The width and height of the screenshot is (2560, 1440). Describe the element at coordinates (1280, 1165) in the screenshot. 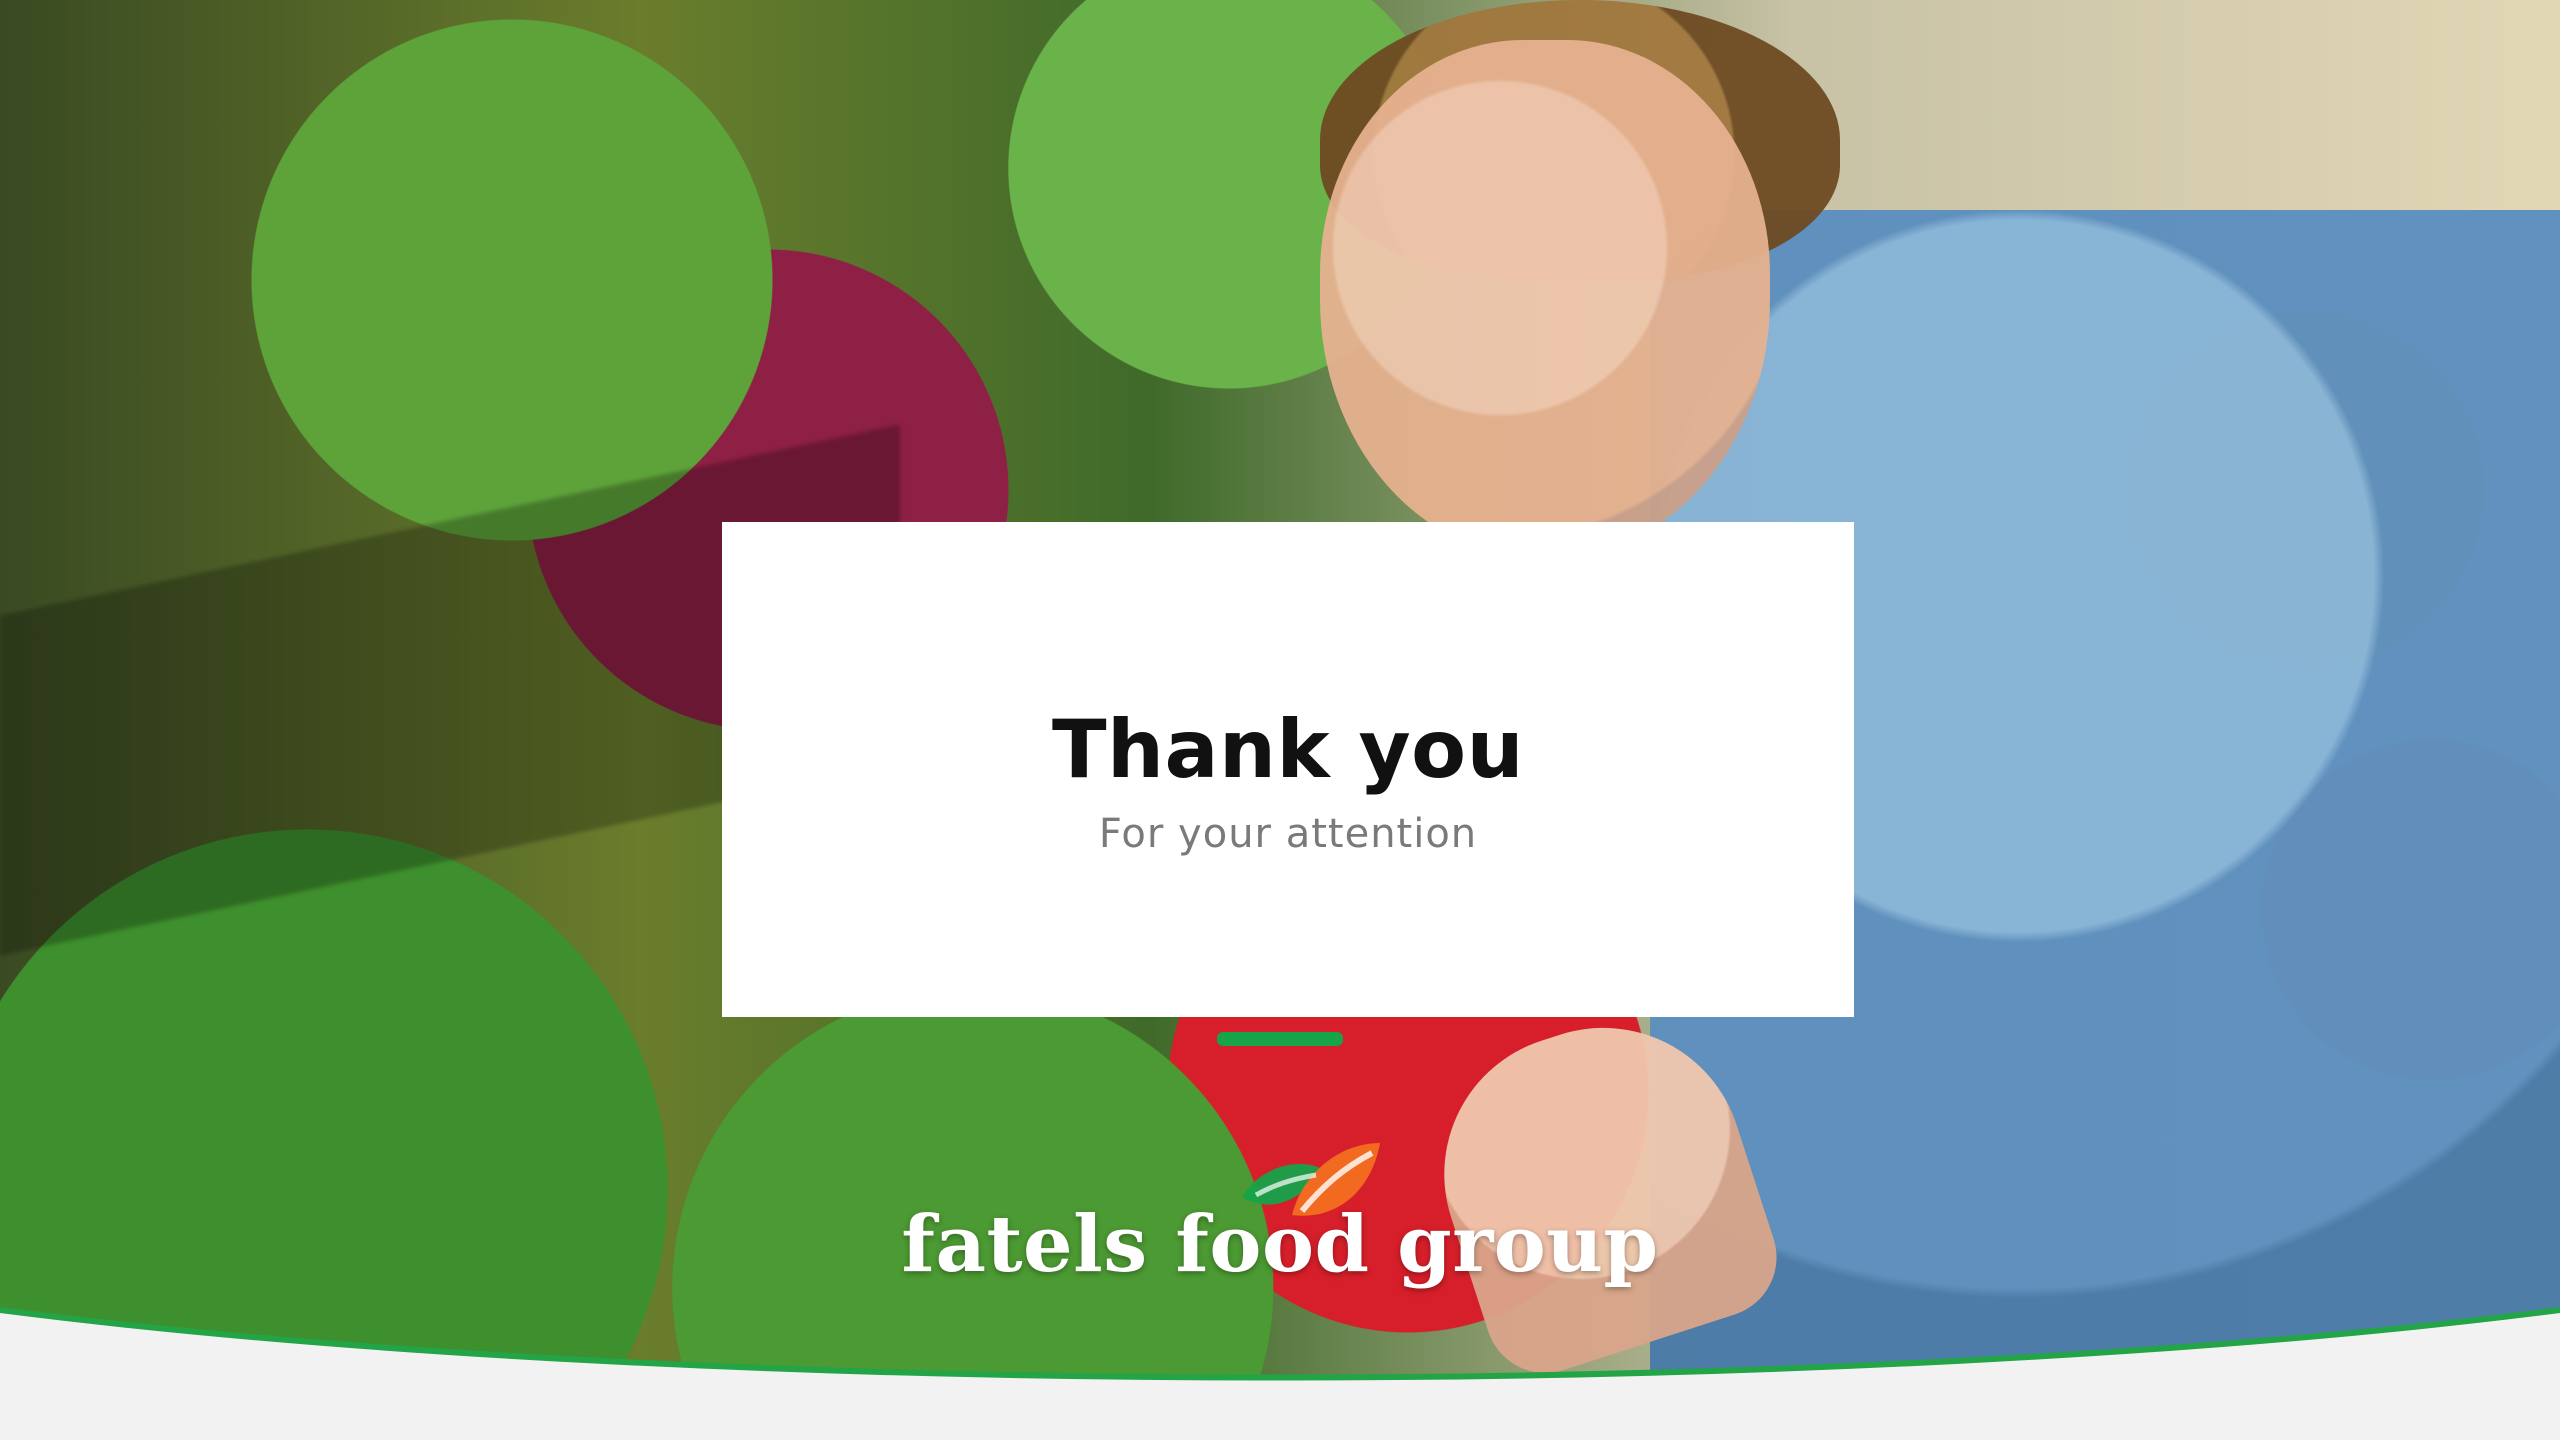

I see `brand-logo: fatels food group` at that location.